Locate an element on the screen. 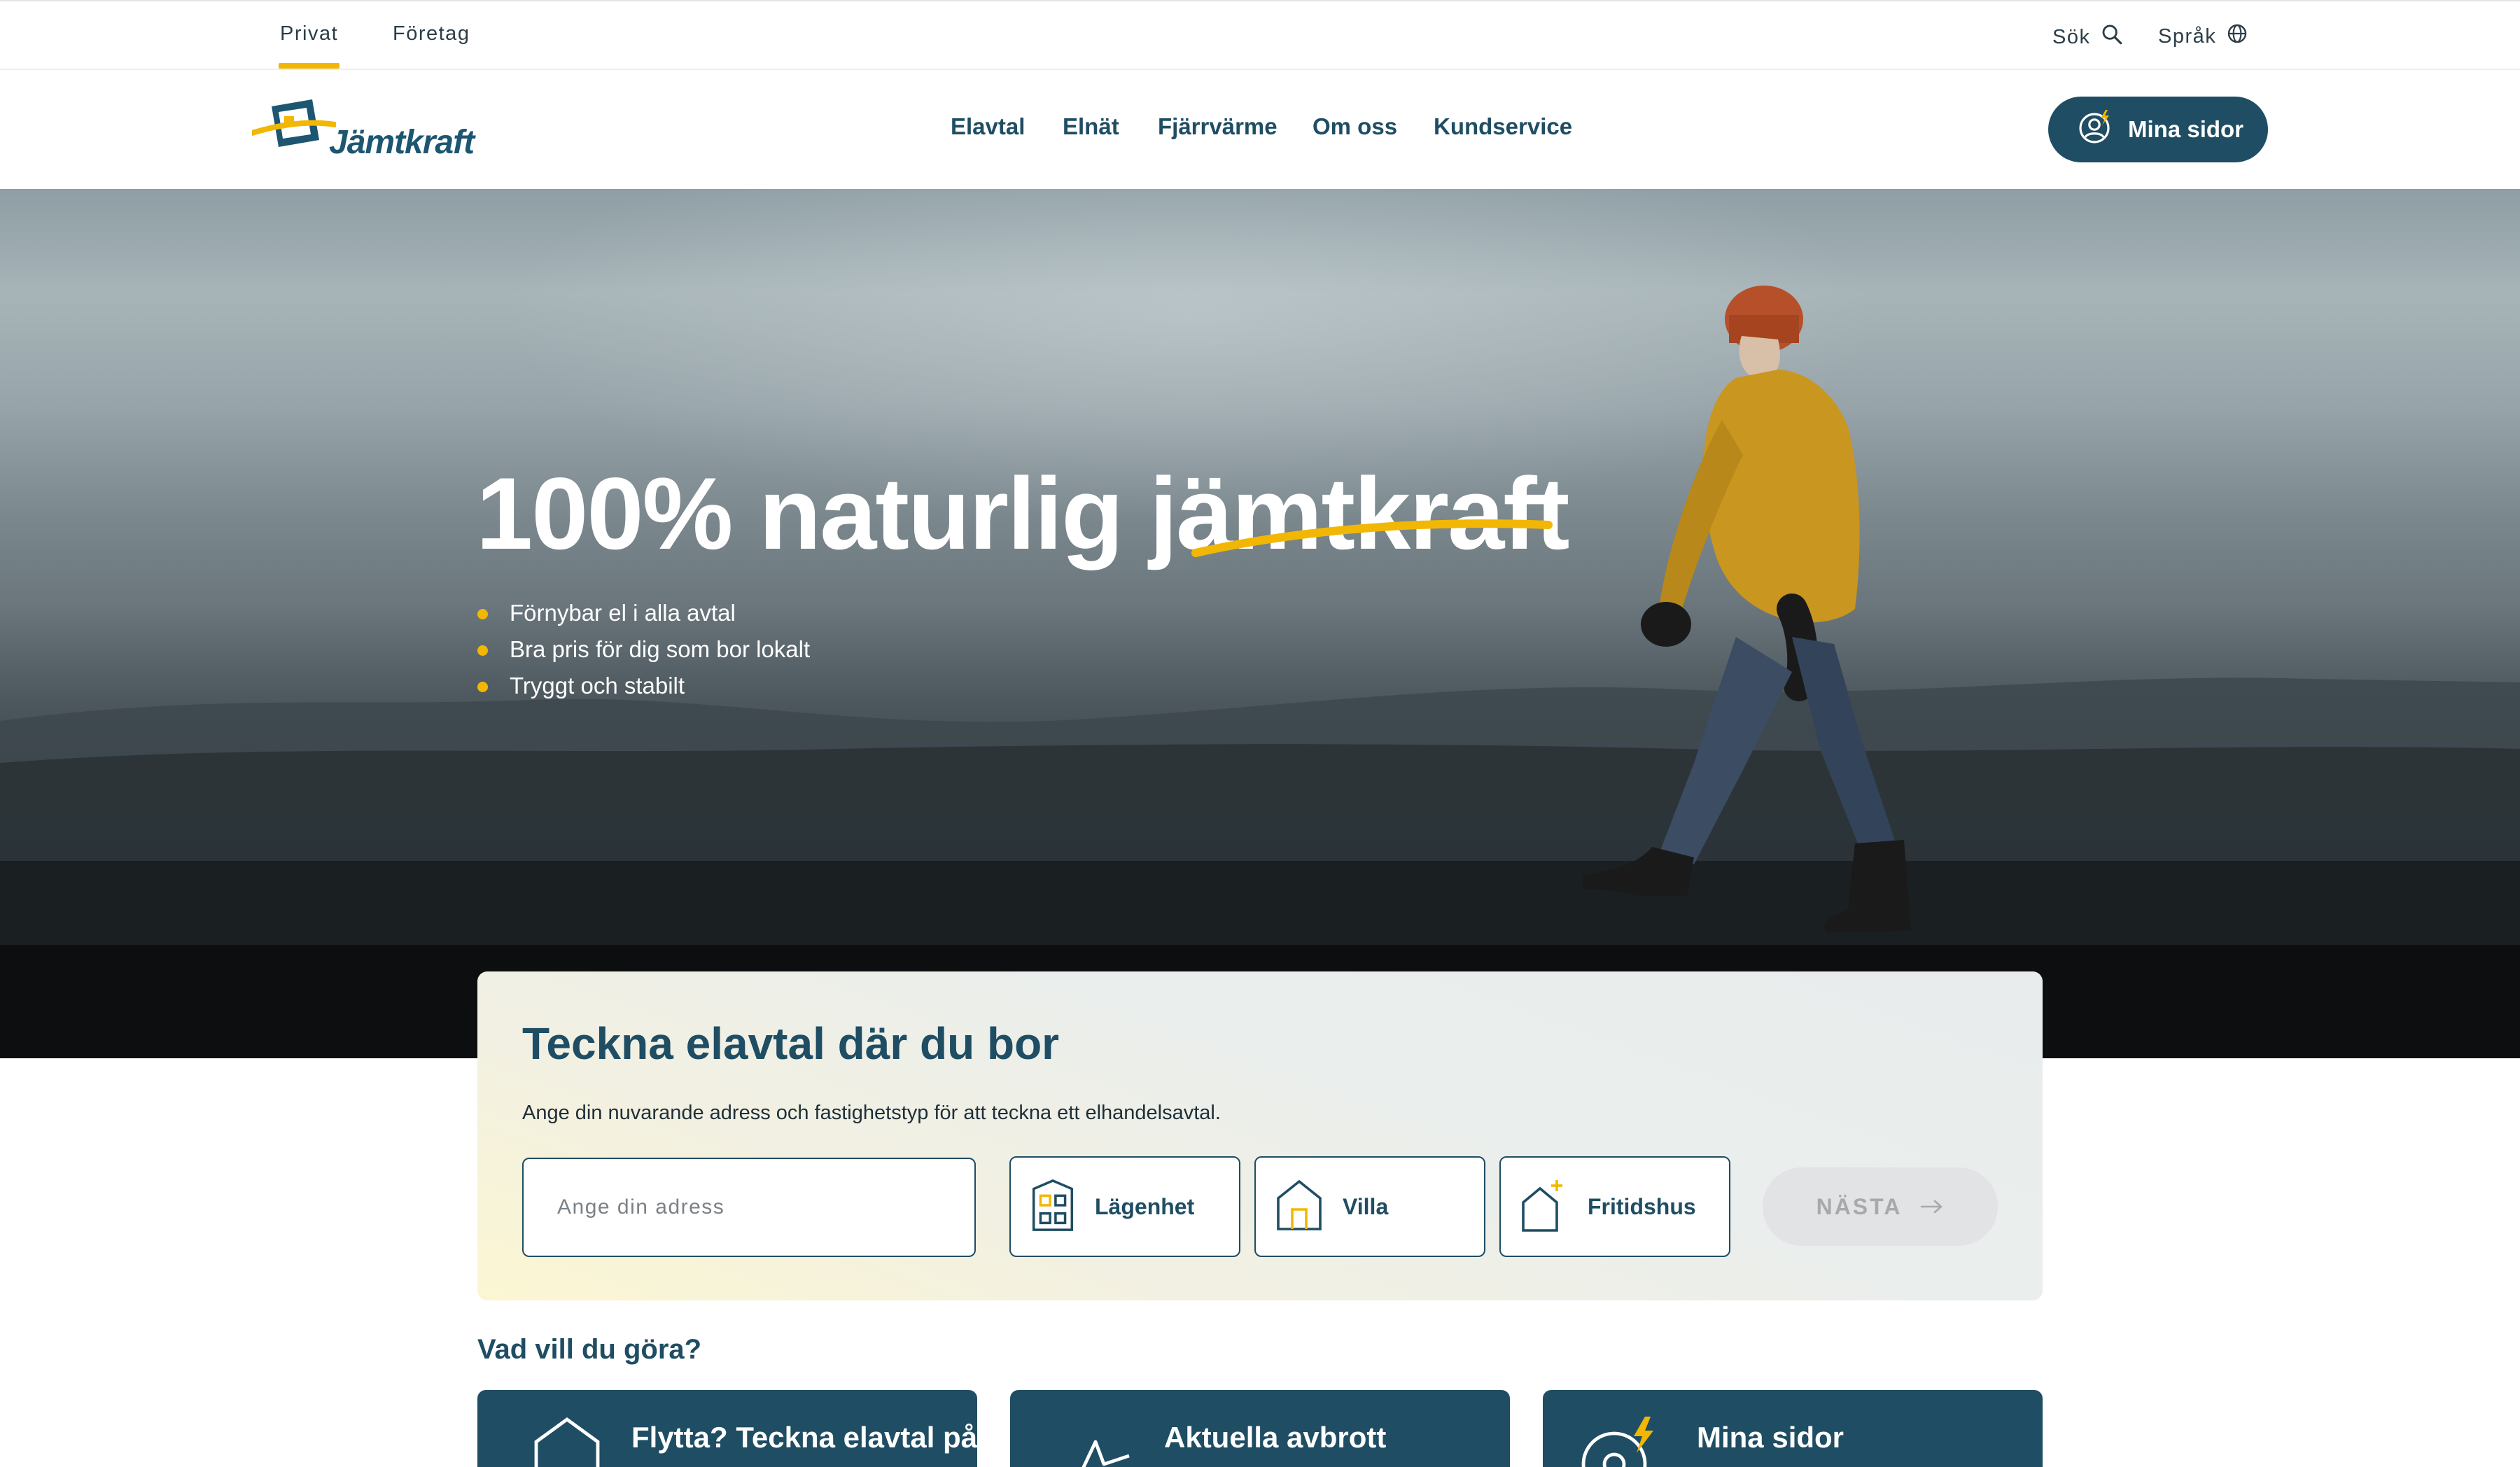 This screenshot has width=2520, height=1467. headline-underline-swoosh is located at coordinates (1372, 538).